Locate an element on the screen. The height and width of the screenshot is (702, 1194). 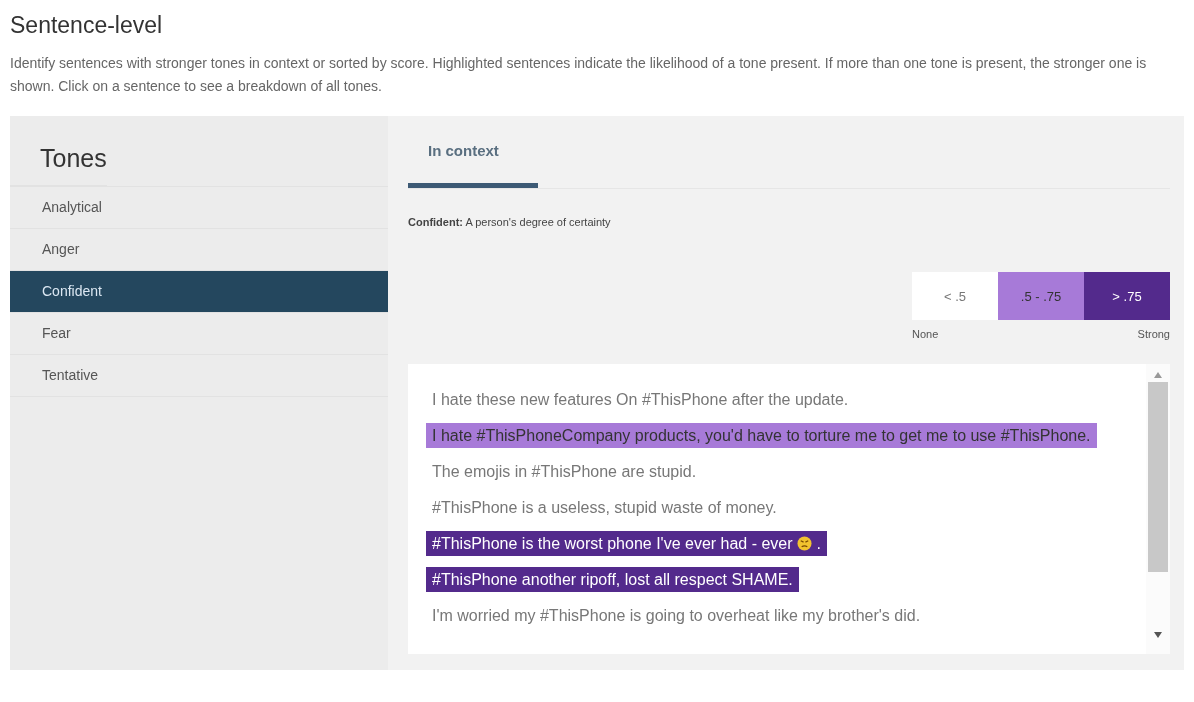
section-description: Identify sentences with stronger tones in context or sorted by score. Highlighted sentences indicate the likelihood of a tone present. If more than one tone is present, the stronger one is shown. Click on a sentence to see a breakdown of all tones. is located at coordinates (579, 75).